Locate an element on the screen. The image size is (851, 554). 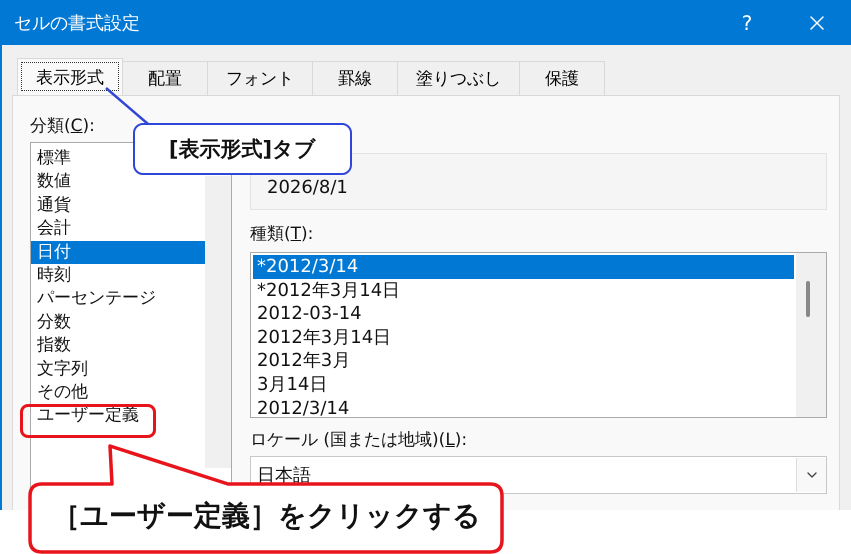
tab: 保護 is located at coordinates (562, 78).